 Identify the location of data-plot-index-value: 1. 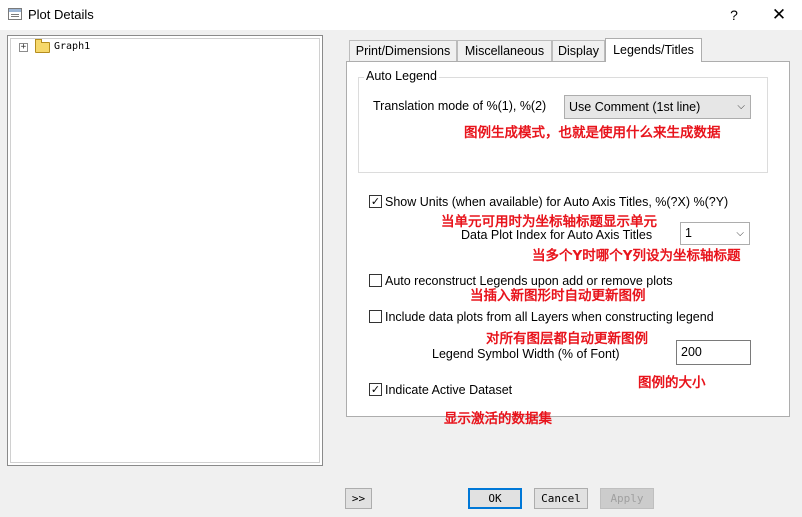
(688, 233).